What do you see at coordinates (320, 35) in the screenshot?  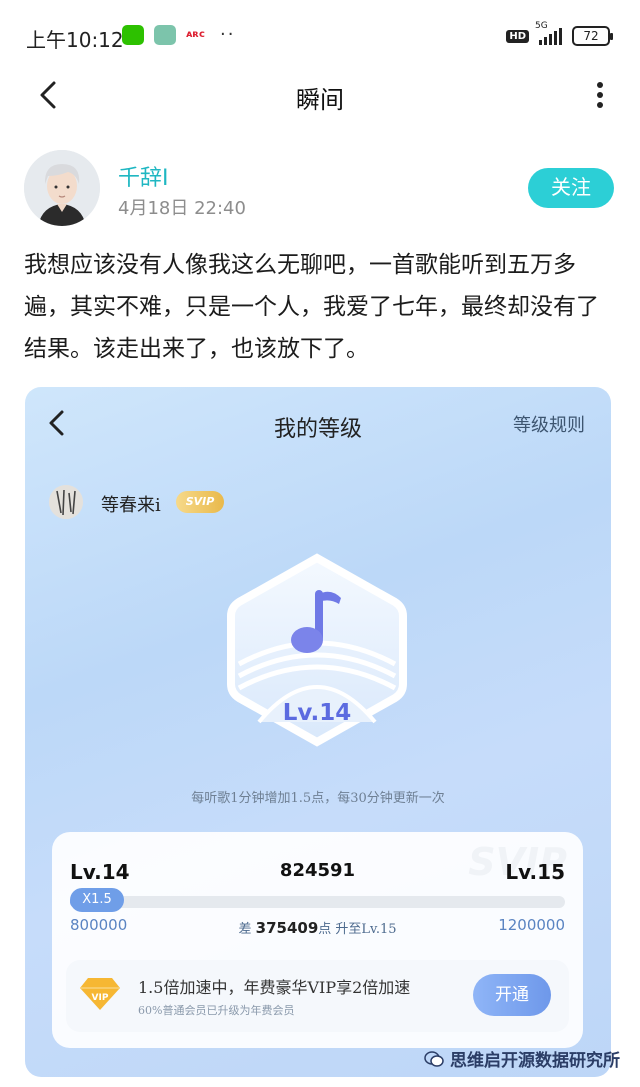 I see `status-bar: 上午10:12 ᴀʀᴄ ·· HD 5G 72` at bounding box center [320, 35].